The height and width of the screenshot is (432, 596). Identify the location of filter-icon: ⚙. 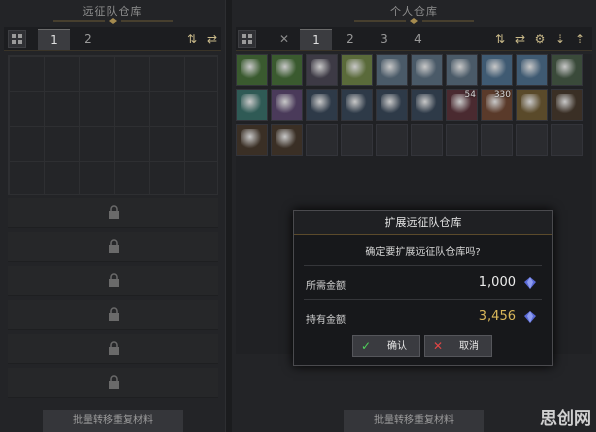
(540, 39).